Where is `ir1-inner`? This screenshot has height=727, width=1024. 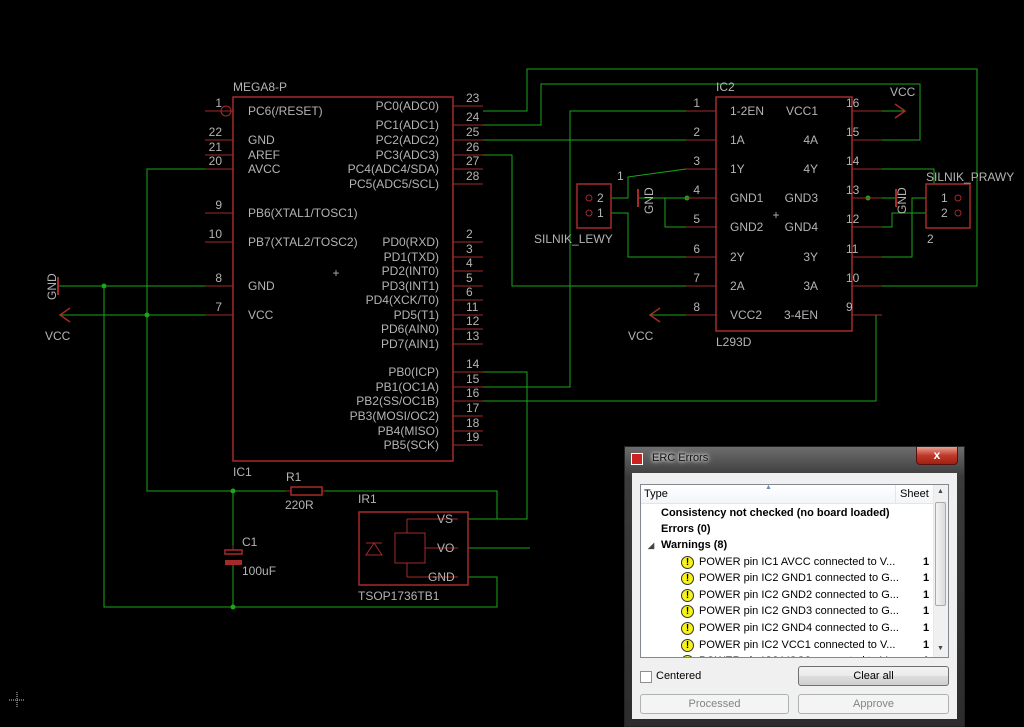 ir1-inner is located at coordinates (410, 548).